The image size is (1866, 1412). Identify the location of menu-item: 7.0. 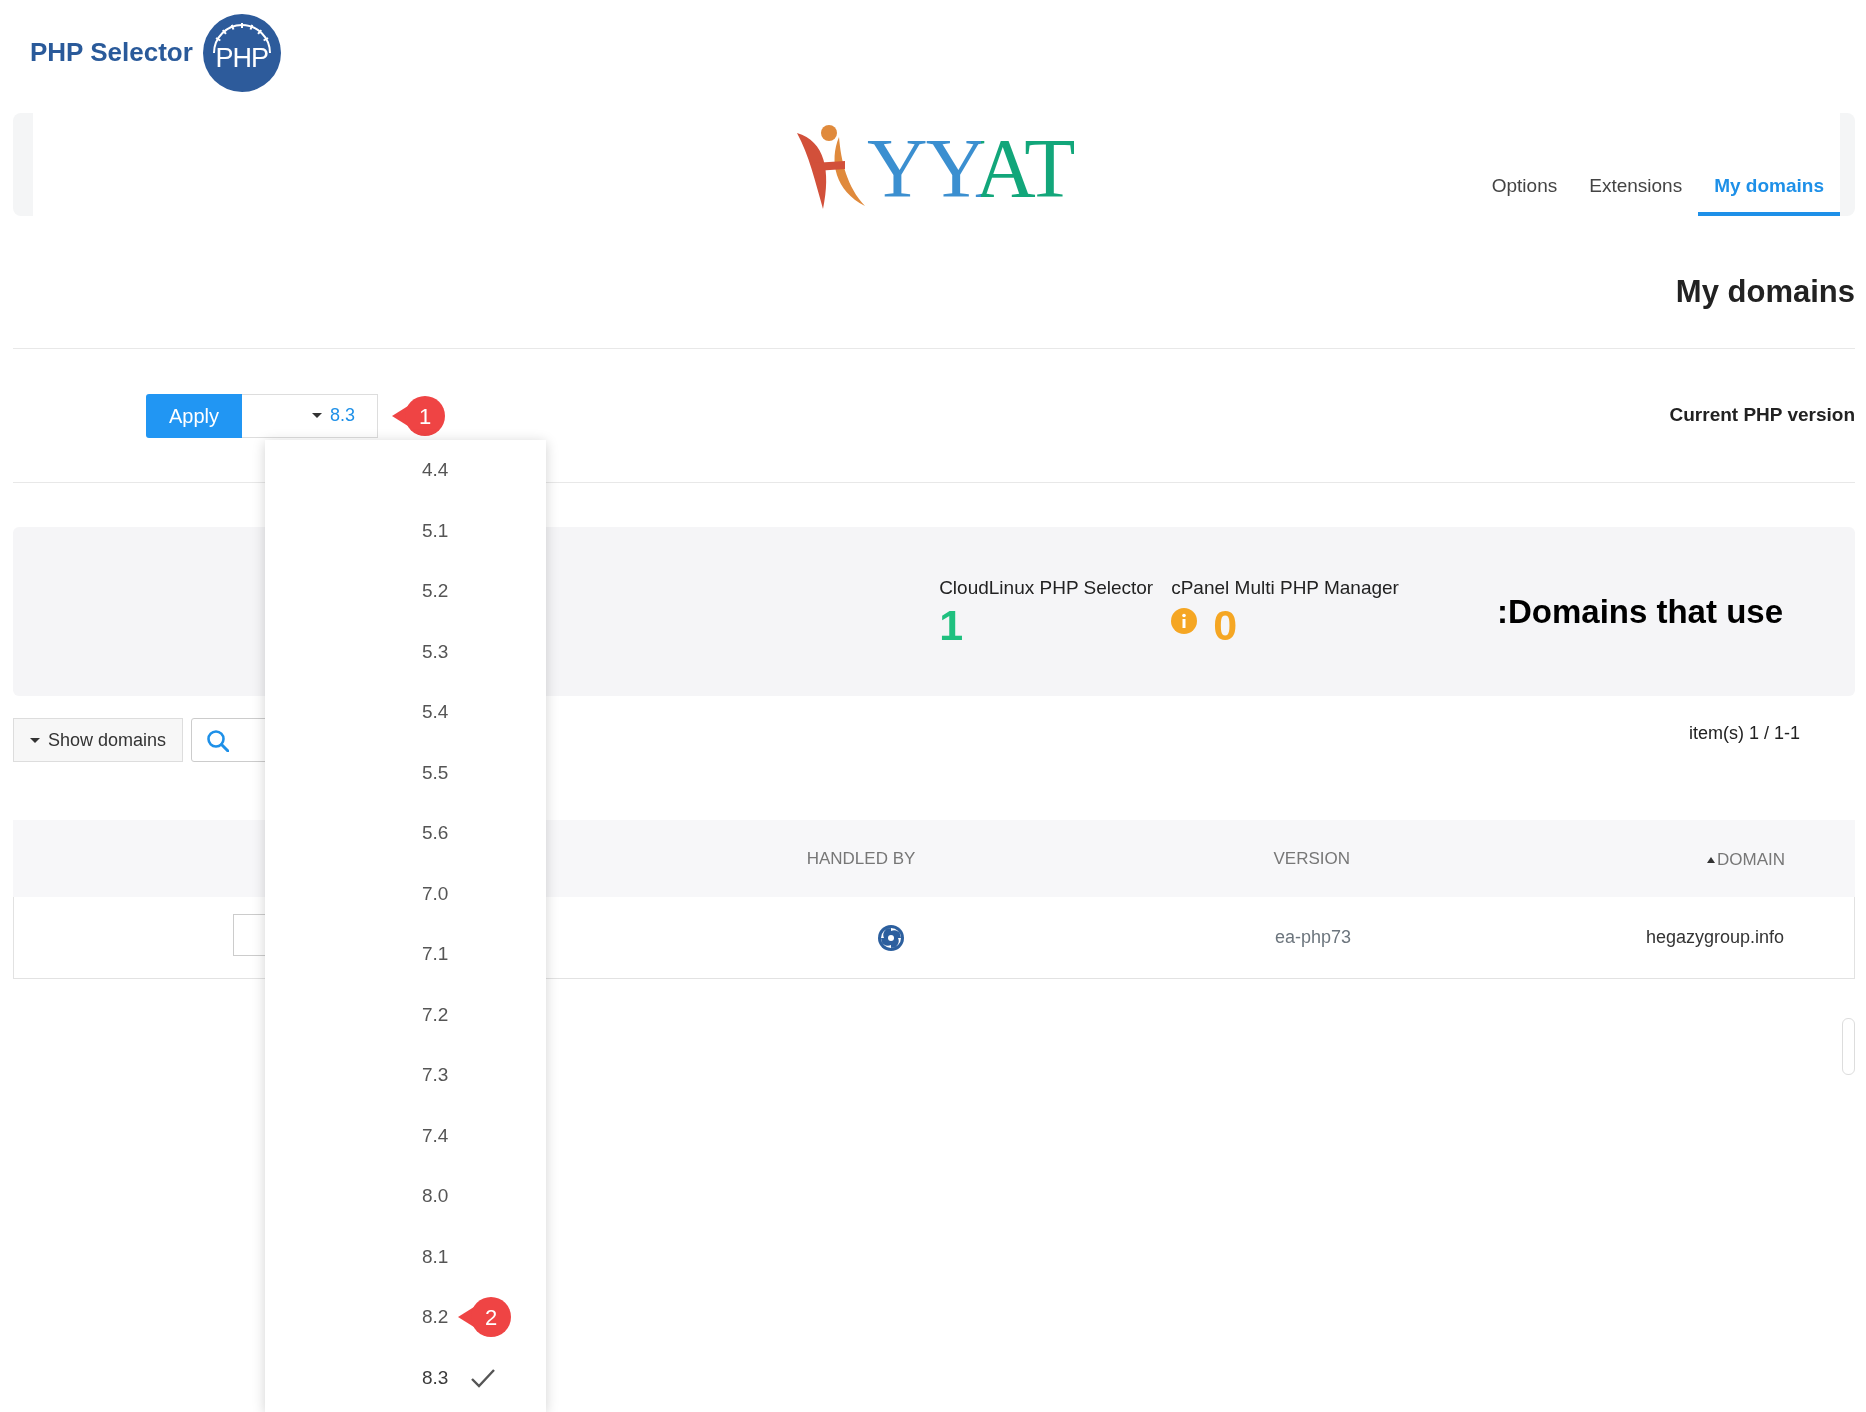
(405, 893).